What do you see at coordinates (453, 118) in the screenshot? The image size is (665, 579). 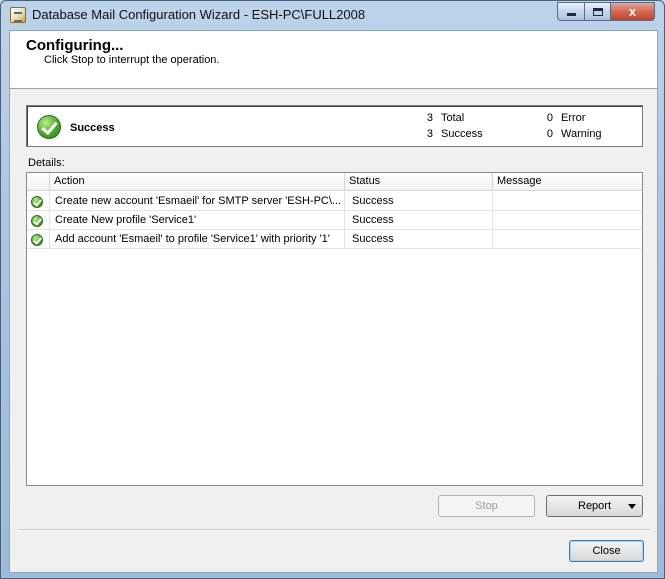 I see `total-label: Total` at bounding box center [453, 118].